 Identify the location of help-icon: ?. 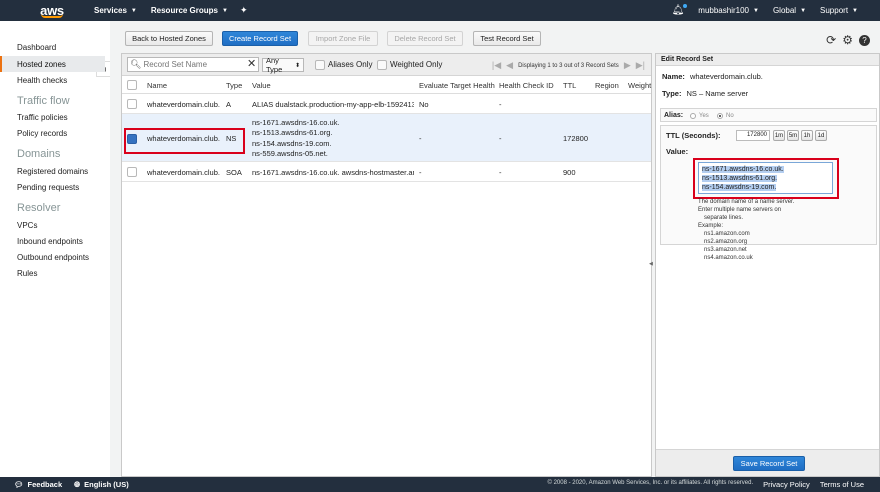
(864, 40).